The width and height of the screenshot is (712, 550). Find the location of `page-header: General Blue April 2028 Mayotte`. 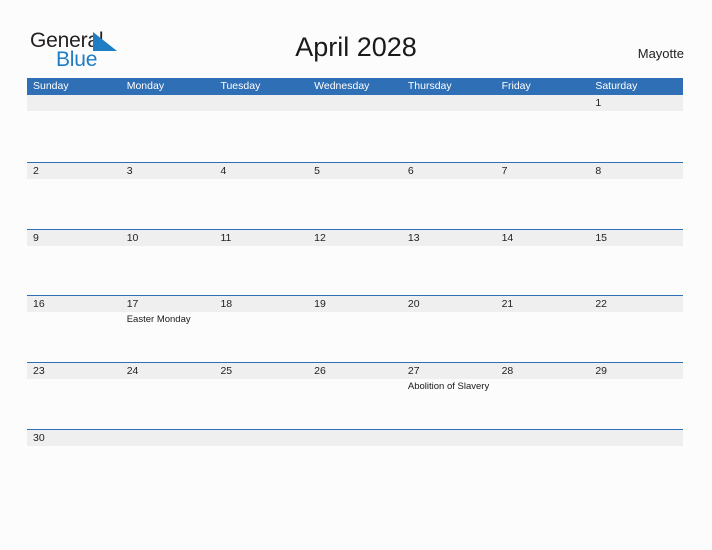

page-header: General Blue April 2028 Mayotte is located at coordinates (356, 39).